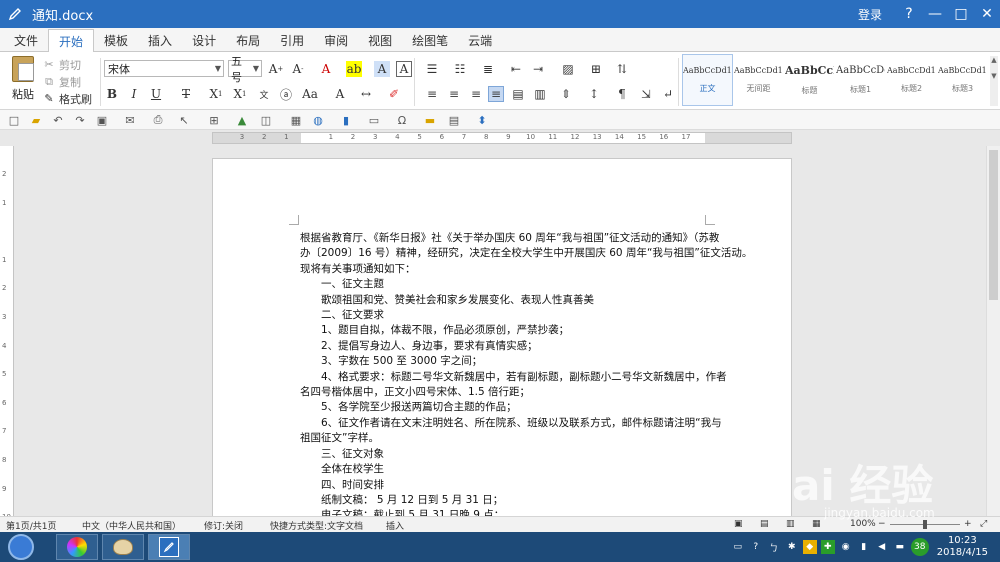 The image size is (1000, 562). I want to click on style-item: AaBbCcDd123 正文, so click(707, 80).